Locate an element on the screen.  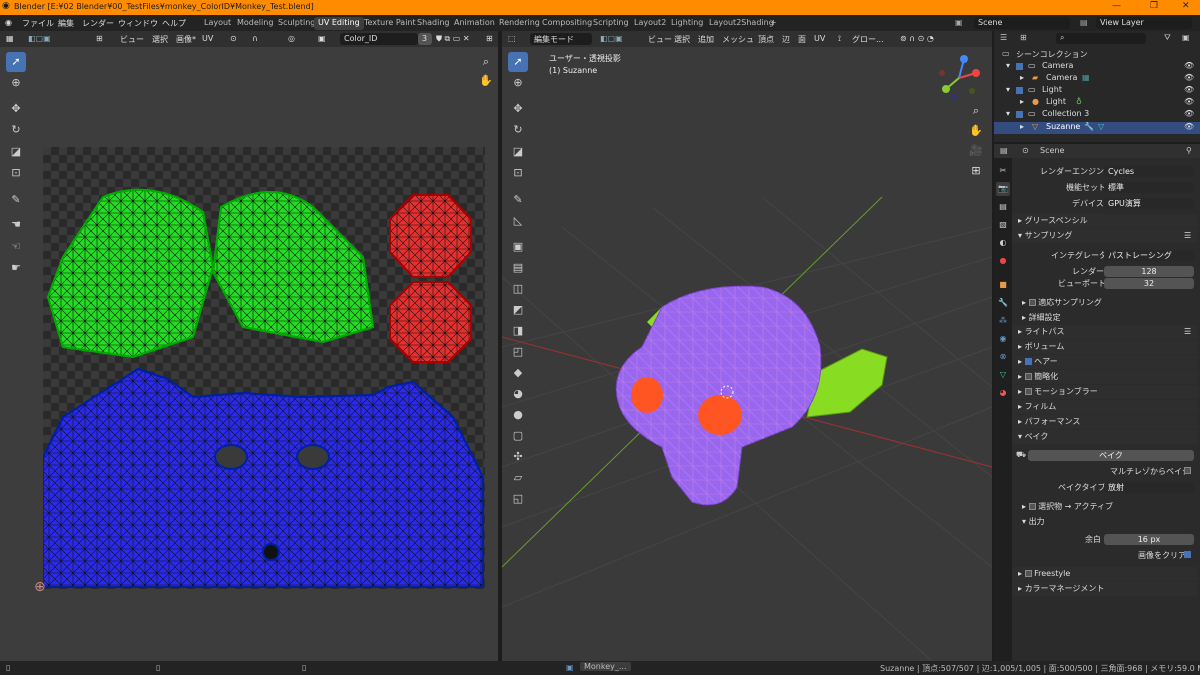
modifier-icon: 🔧 is located at coordinates (1089, 126).